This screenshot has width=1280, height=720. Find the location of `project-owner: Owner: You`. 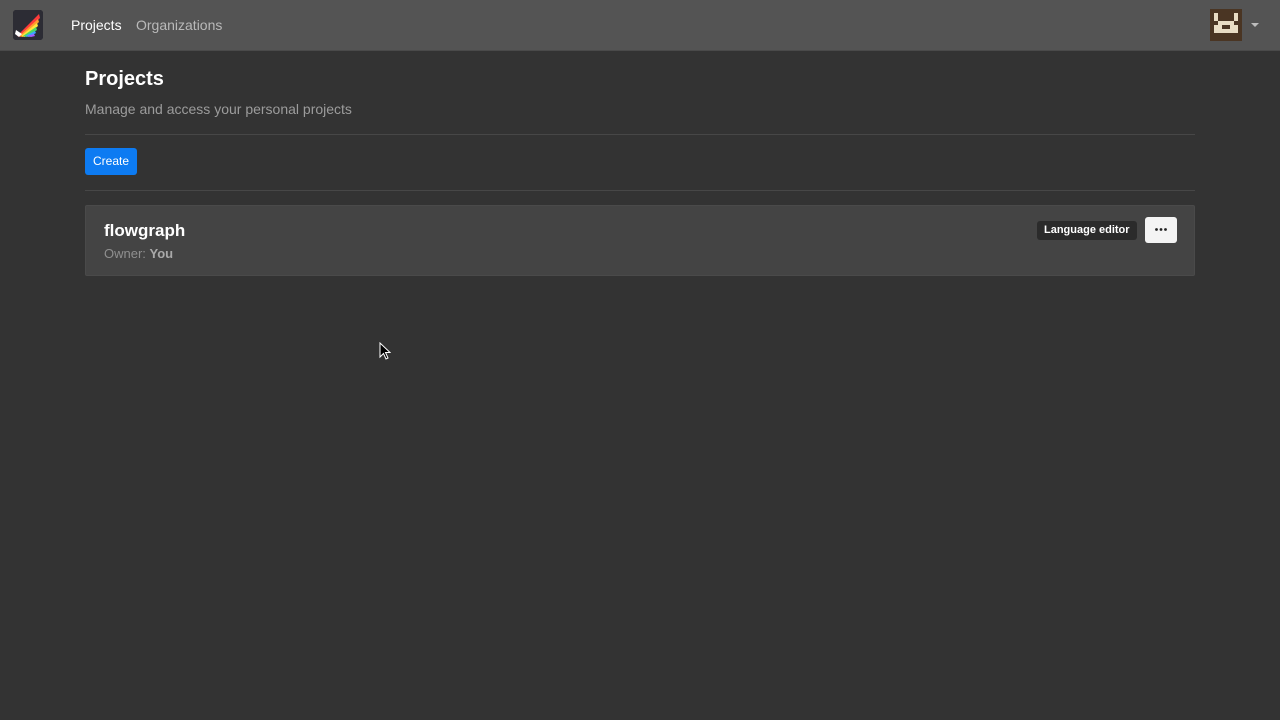

project-owner: Owner: You is located at coordinates (138, 254).